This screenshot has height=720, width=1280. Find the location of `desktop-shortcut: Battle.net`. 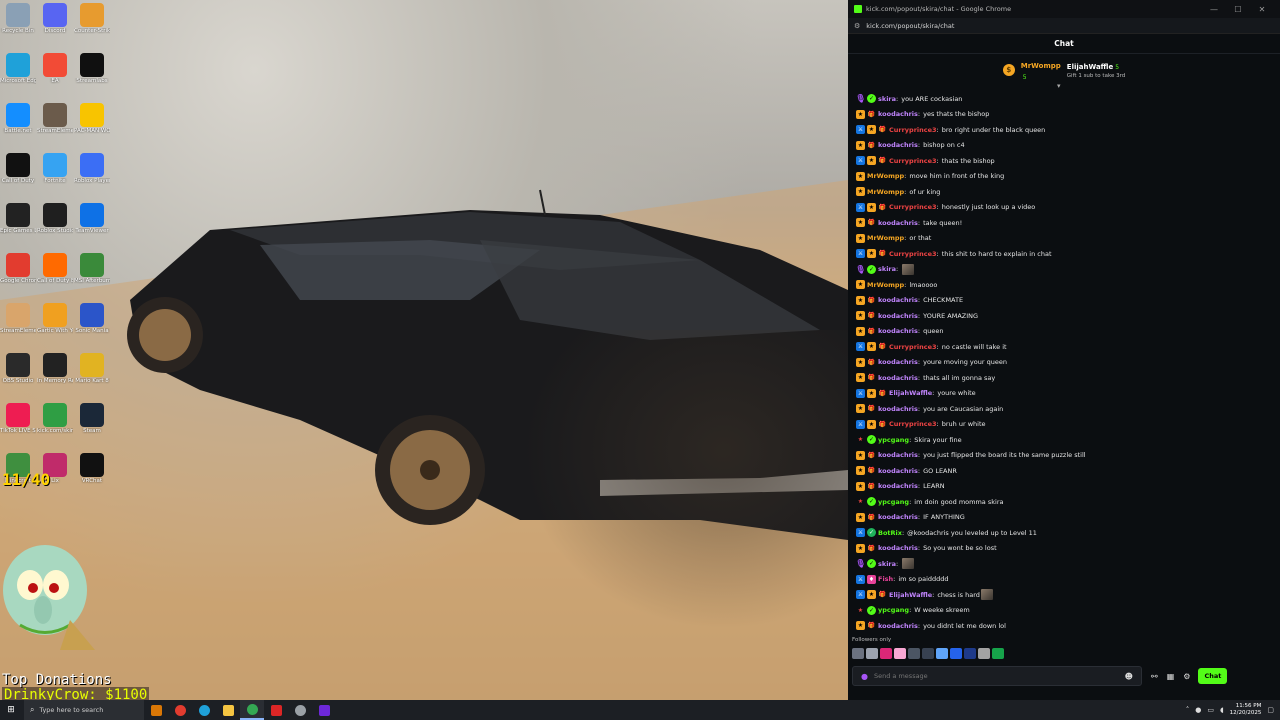

desktop-shortcut: Battle.net is located at coordinates (18, 118).